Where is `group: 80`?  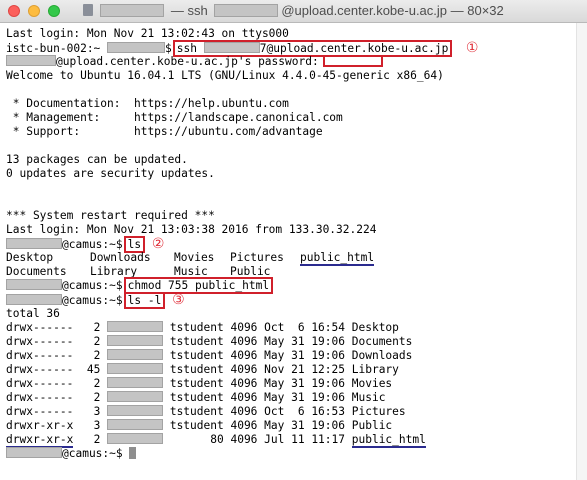 group: 80 is located at coordinates (217, 439).